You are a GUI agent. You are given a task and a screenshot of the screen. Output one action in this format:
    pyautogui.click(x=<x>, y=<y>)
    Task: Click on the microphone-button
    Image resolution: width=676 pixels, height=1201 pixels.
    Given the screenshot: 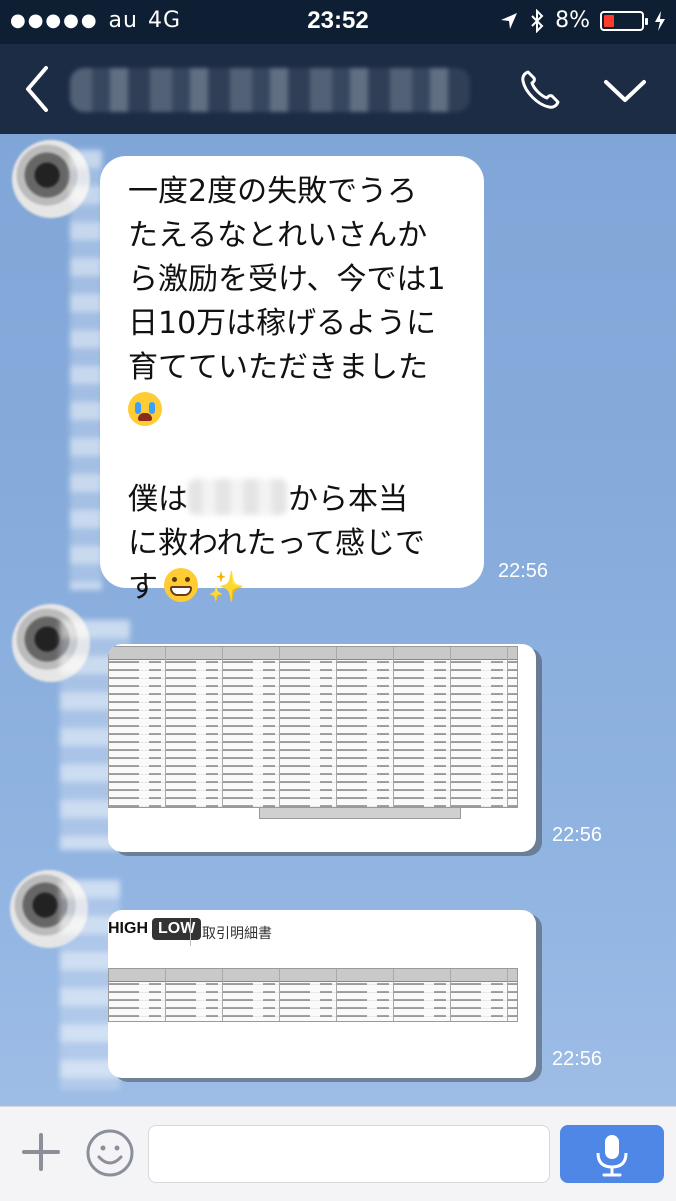 What is the action you would take?
    pyautogui.click(x=612, y=1154)
    